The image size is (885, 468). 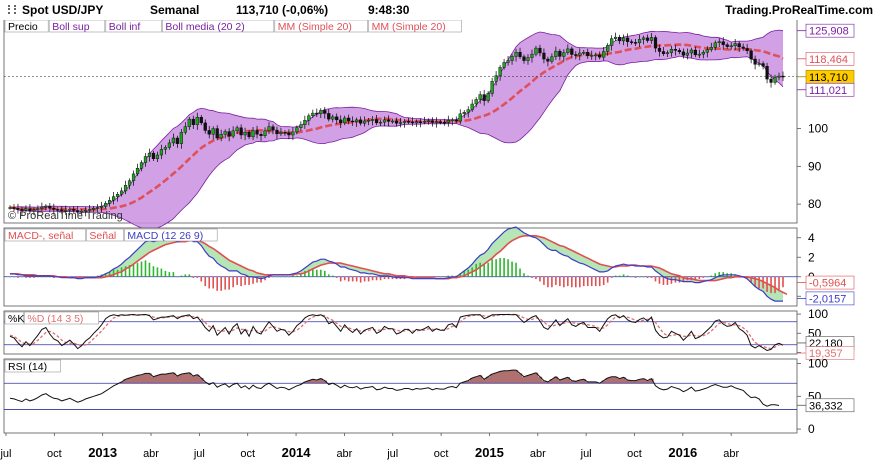 I want to click on time-tick-4: jul, so click(x=199, y=454).